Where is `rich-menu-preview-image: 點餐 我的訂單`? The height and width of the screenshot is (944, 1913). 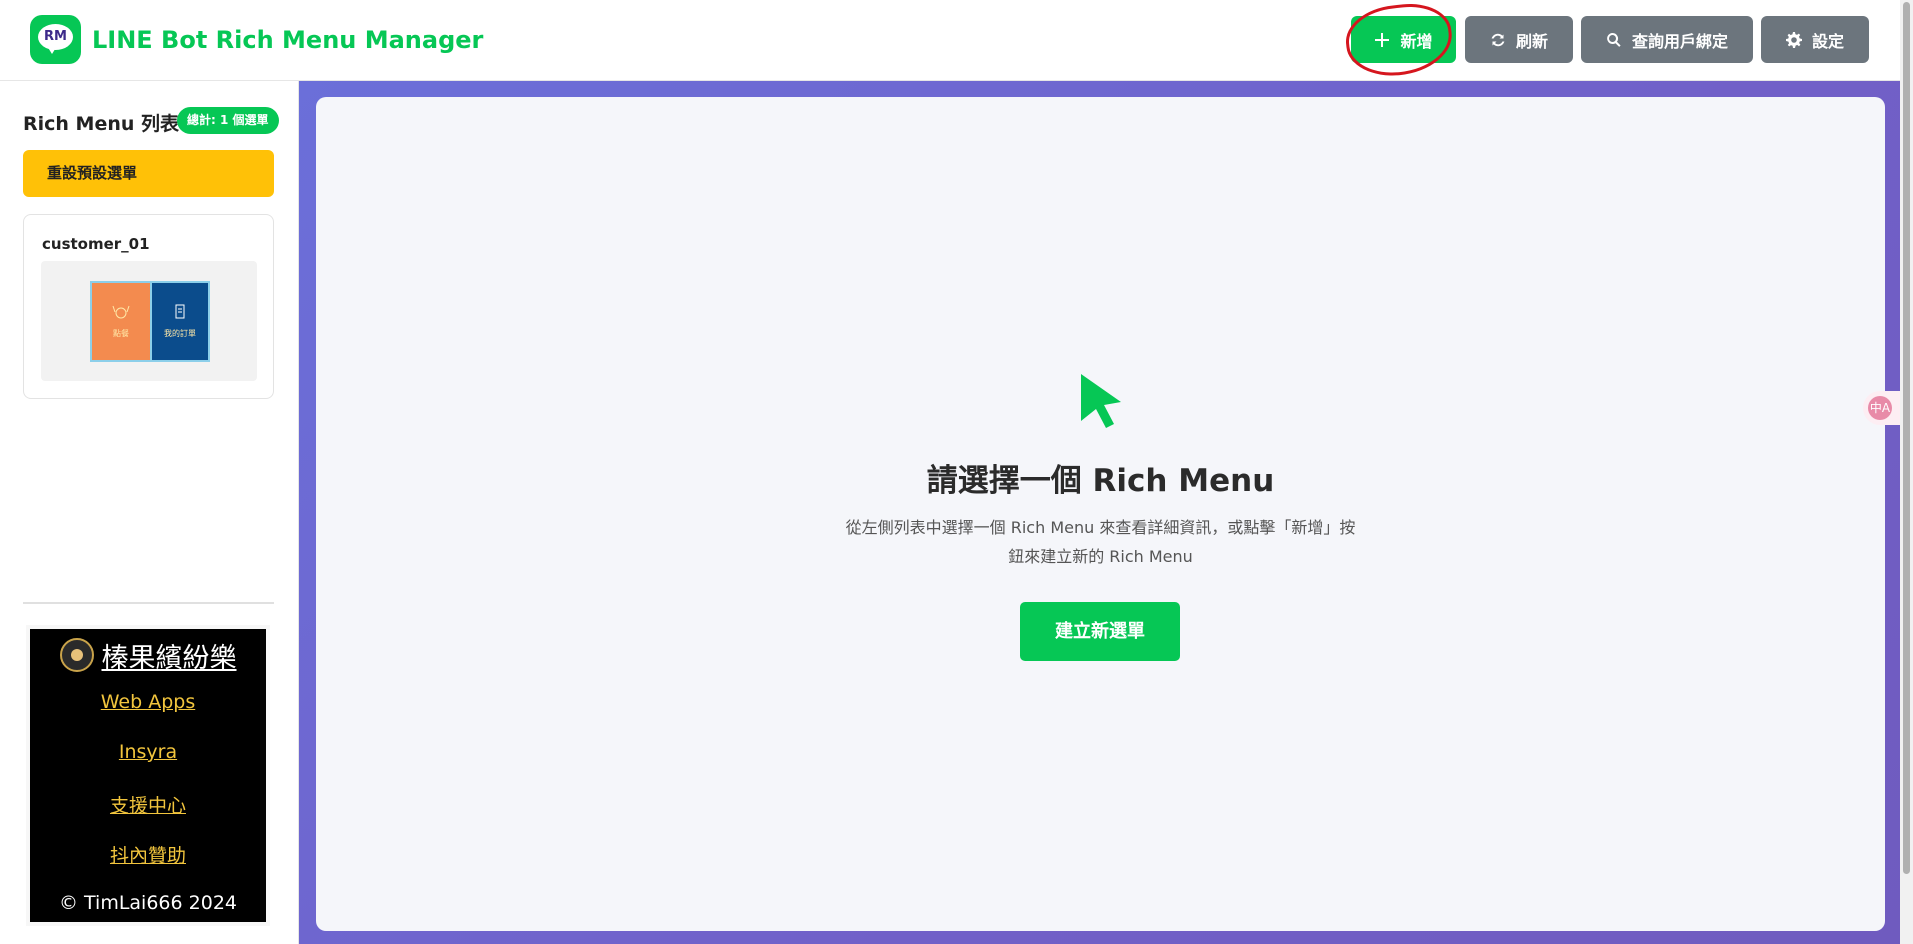
rich-menu-preview-image: 點餐 我的訂單 is located at coordinates (150, 321).